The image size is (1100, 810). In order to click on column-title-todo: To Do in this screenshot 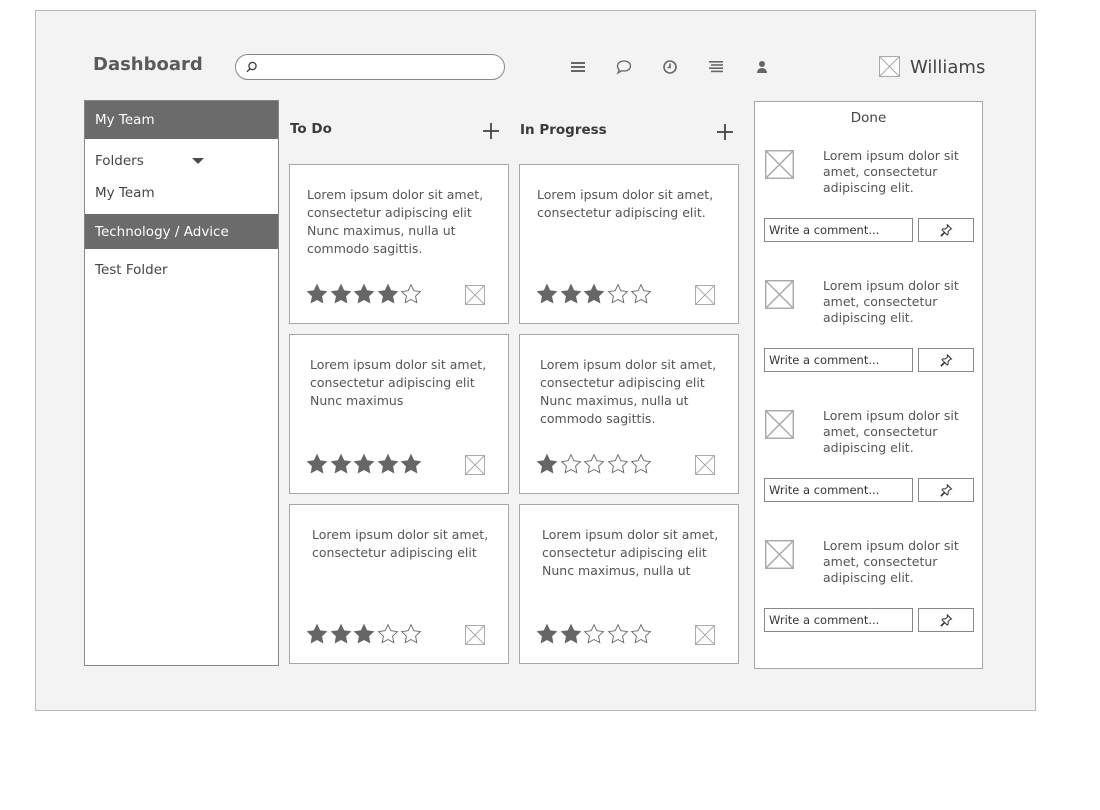, I will do `click(311, 129)`.